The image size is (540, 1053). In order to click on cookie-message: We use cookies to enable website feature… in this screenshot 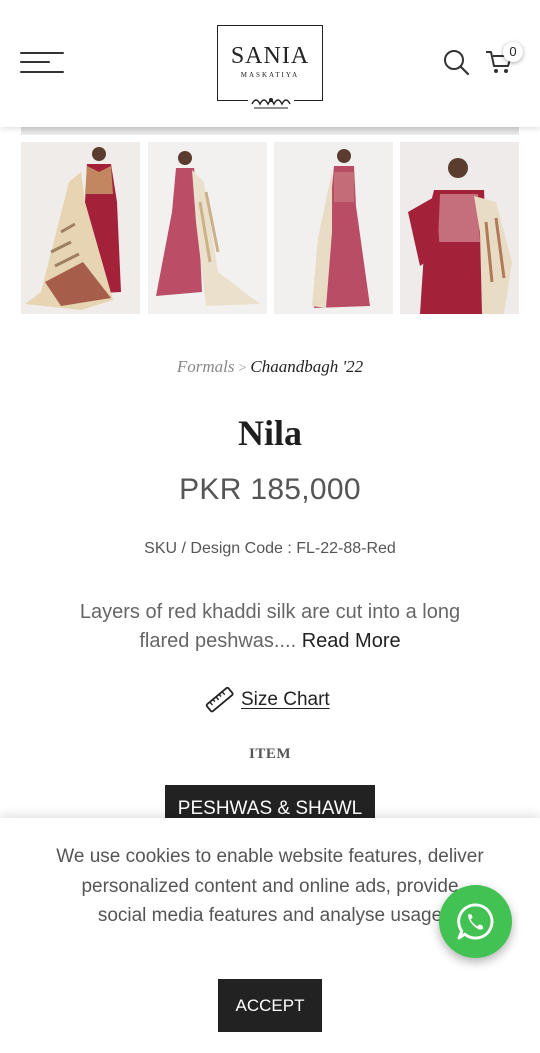, I will do `click(270, 886)`.